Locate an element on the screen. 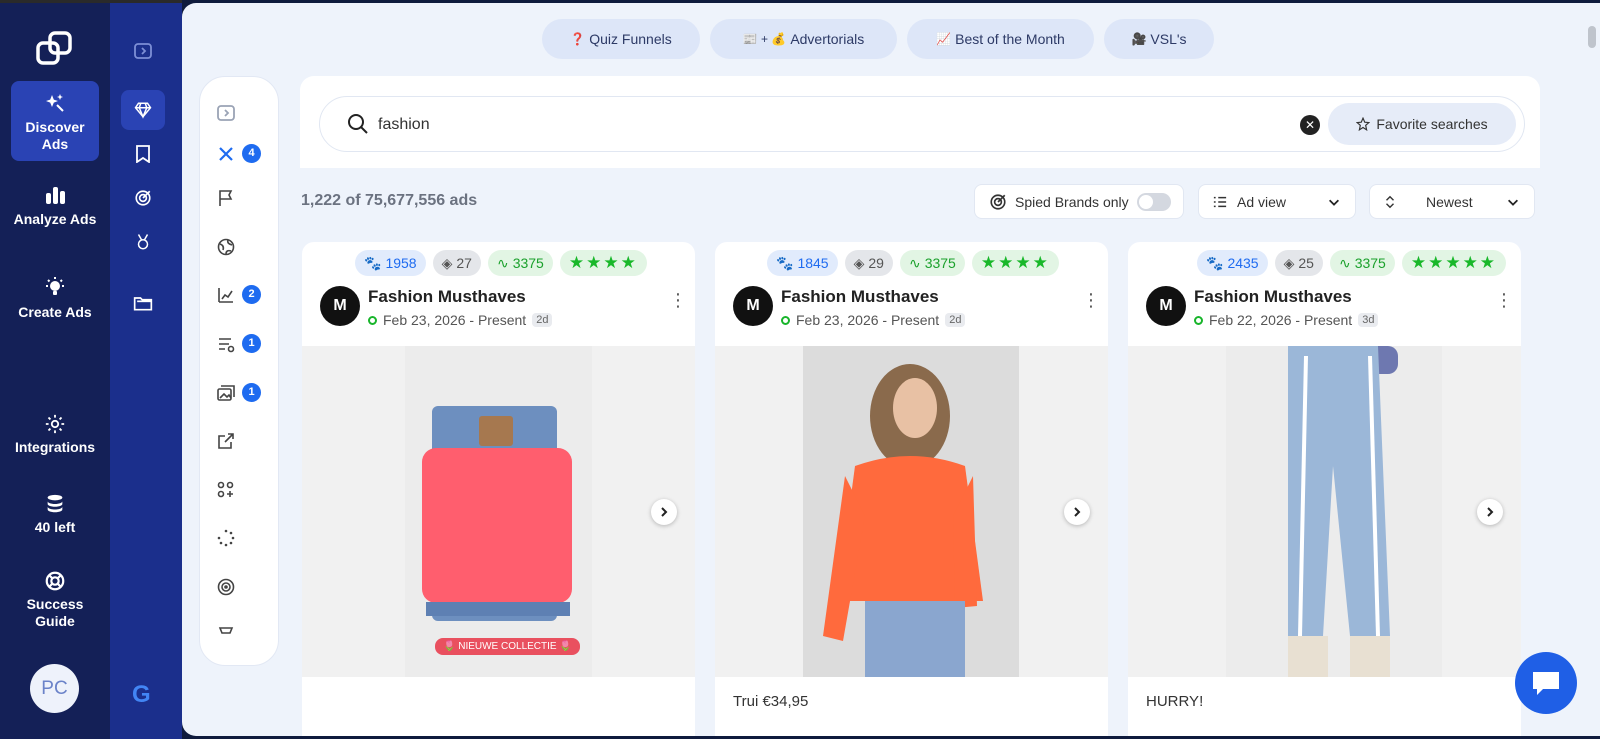 Image resolution: width=1600 pixels, height=739 pixels. loading-icon is located at coordinates (226, 538).